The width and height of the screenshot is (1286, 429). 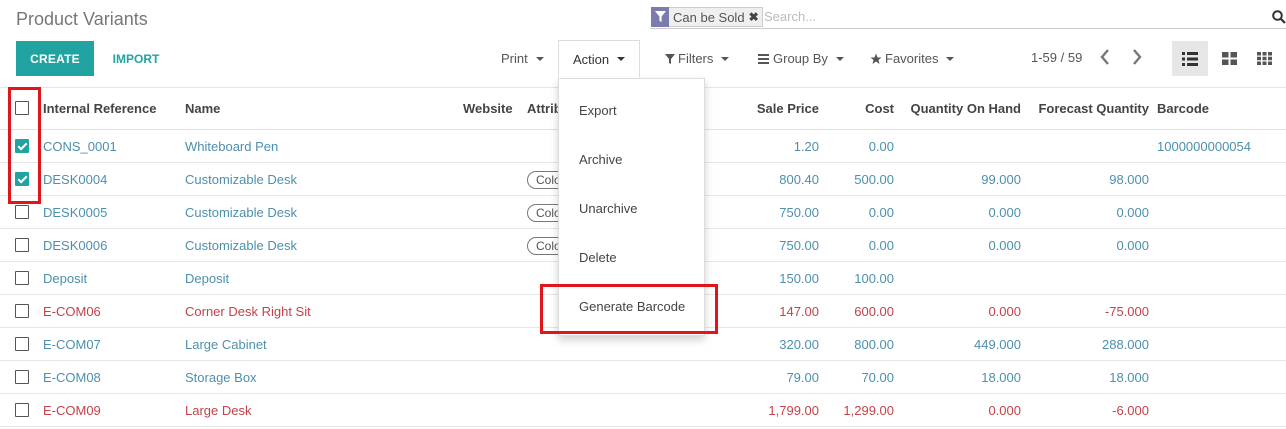 I want to click on cell-quantity-on-hand: 99.000, so click(x=1001, y=179).